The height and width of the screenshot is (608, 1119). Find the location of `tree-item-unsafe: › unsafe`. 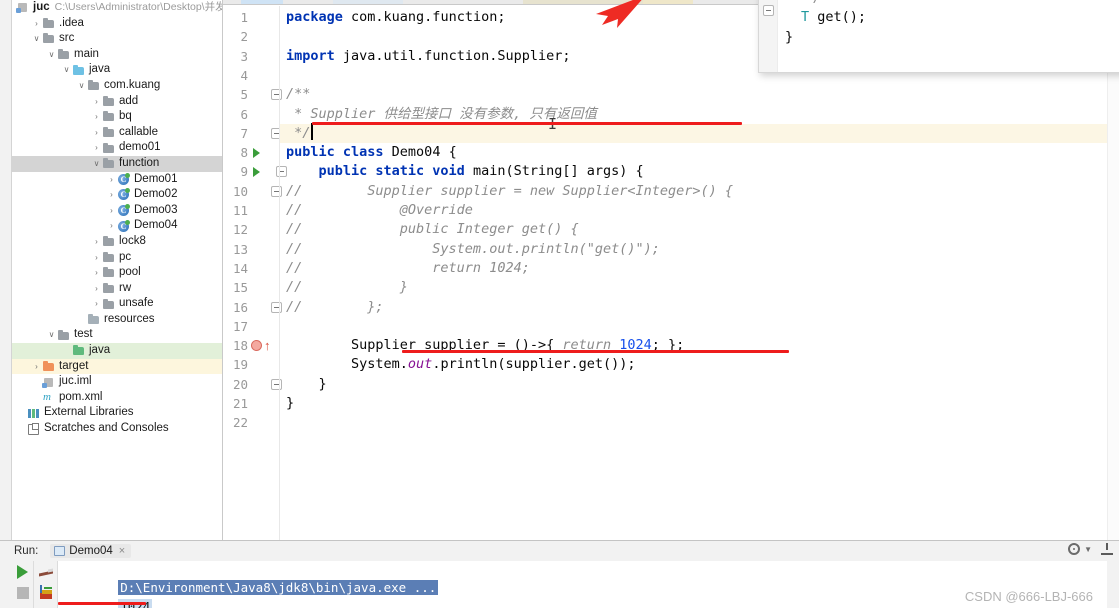

tree-item-unsafe: › unsafe is located at coordinates (117, 304).